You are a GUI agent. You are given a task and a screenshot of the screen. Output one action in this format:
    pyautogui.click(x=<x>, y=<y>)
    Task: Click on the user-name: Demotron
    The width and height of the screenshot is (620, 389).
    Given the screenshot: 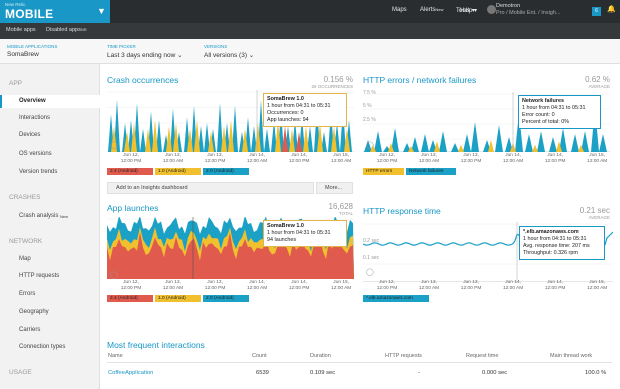 What is the action you would take?
    pyautogui.click(x=508, y=6)
    